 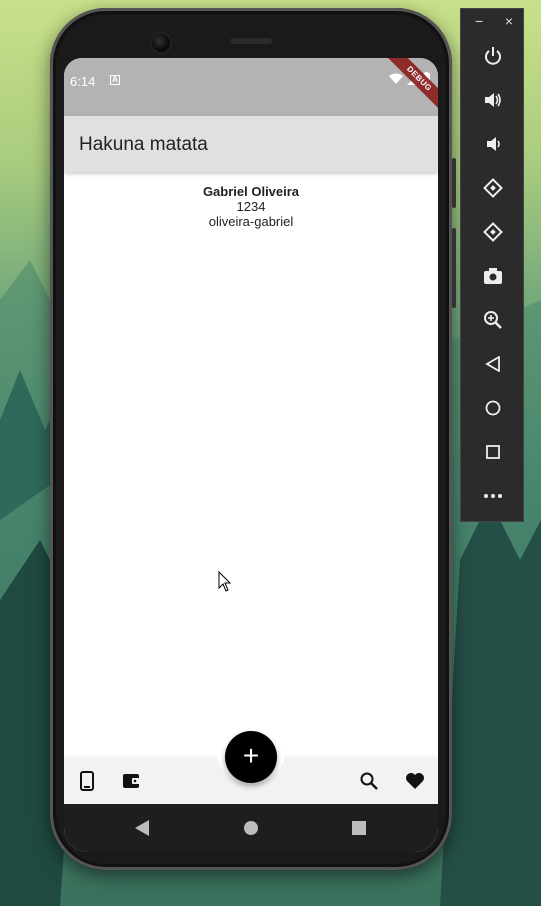 I want to click on notification-icon: A, so click(x=115, y=80).